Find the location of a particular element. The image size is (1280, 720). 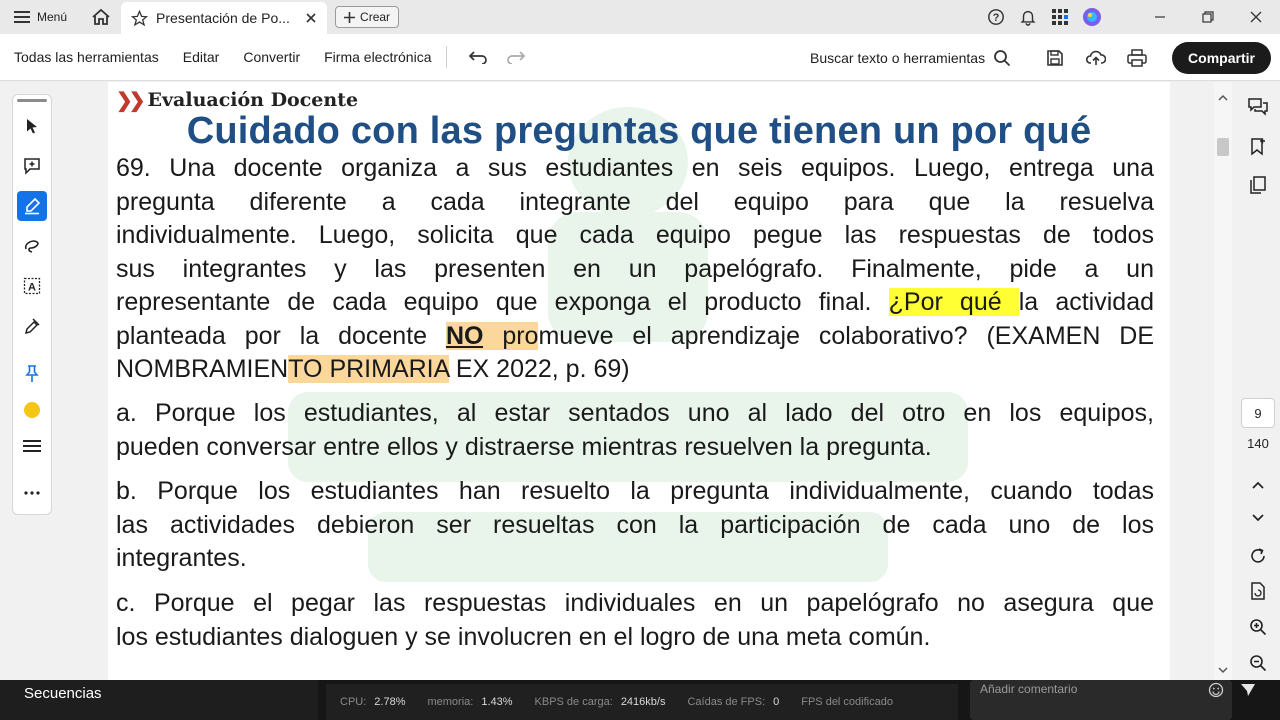

page-tools-button is located at coordinates (1258, 591).